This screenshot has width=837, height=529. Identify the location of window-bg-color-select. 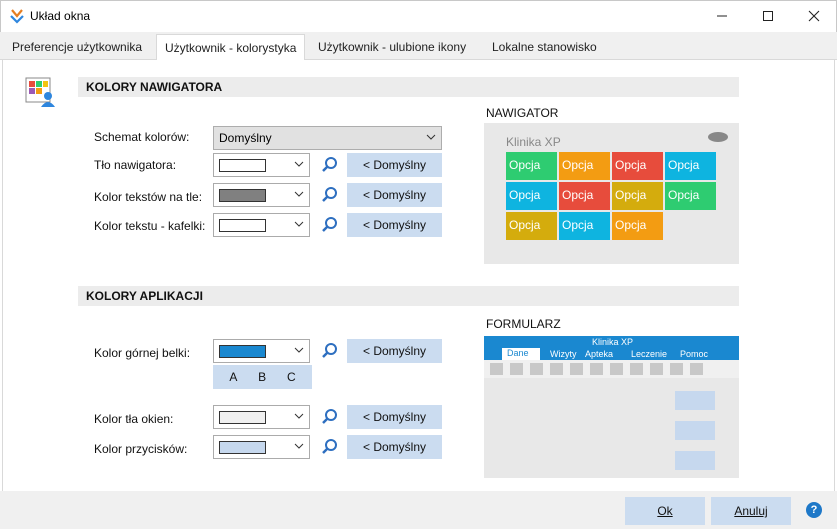
(261, 417).